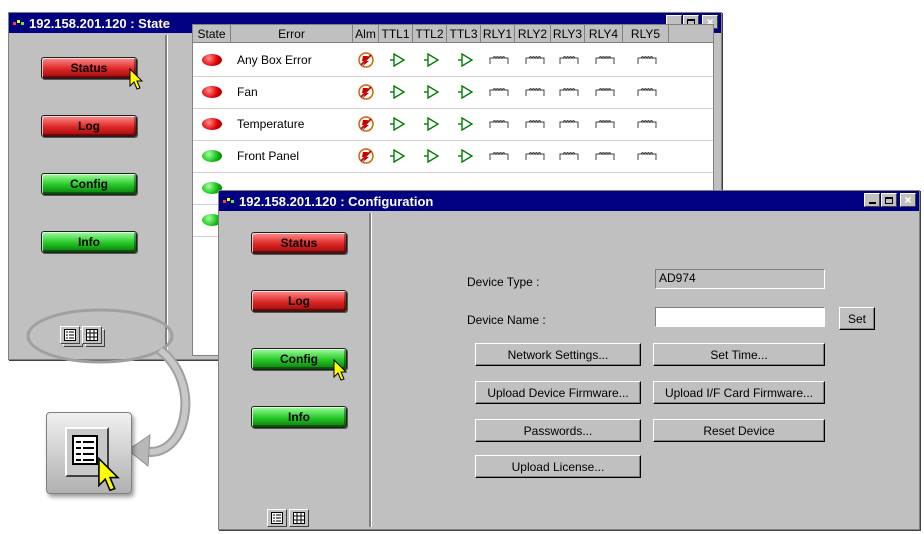 The image size is (924, 534). Describe the element at coordinates (19, 23) in the screenshot. I see `app-icon` at that location.